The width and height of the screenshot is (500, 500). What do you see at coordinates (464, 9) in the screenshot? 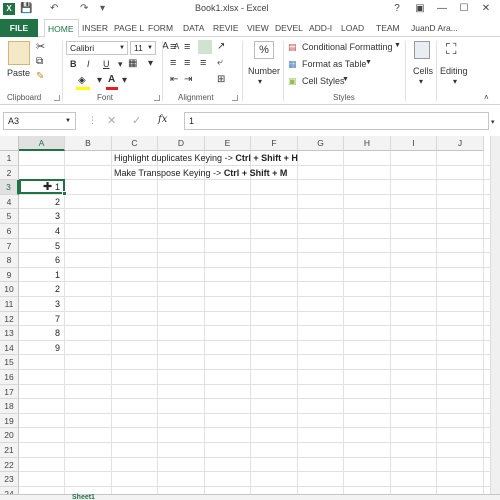
I see `restore-button: ☐` at bounding box center [464, 9].